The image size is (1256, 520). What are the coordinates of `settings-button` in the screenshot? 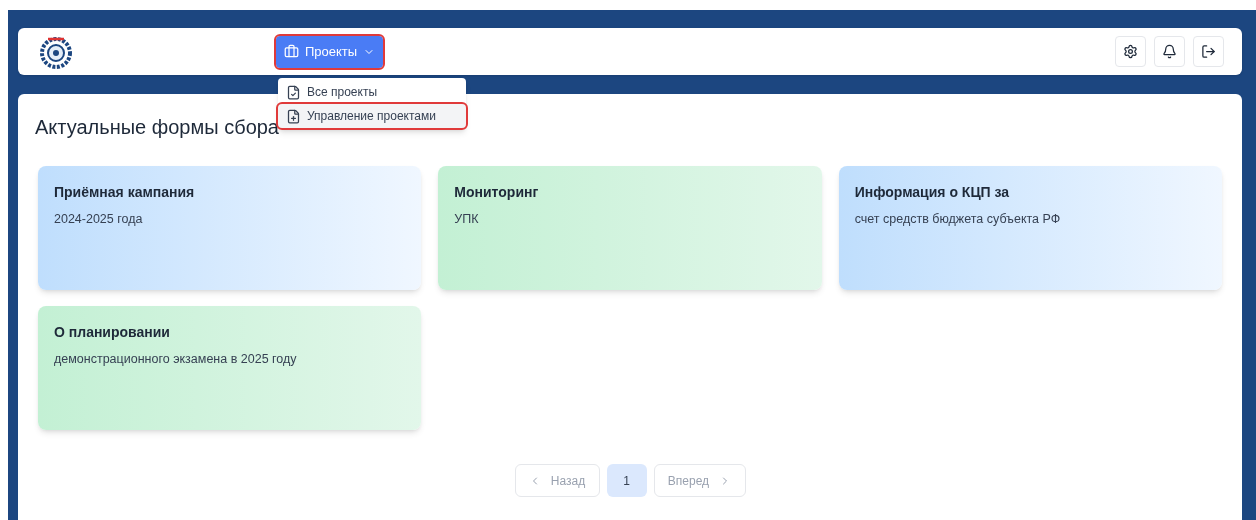 It's located at (1130, 51).